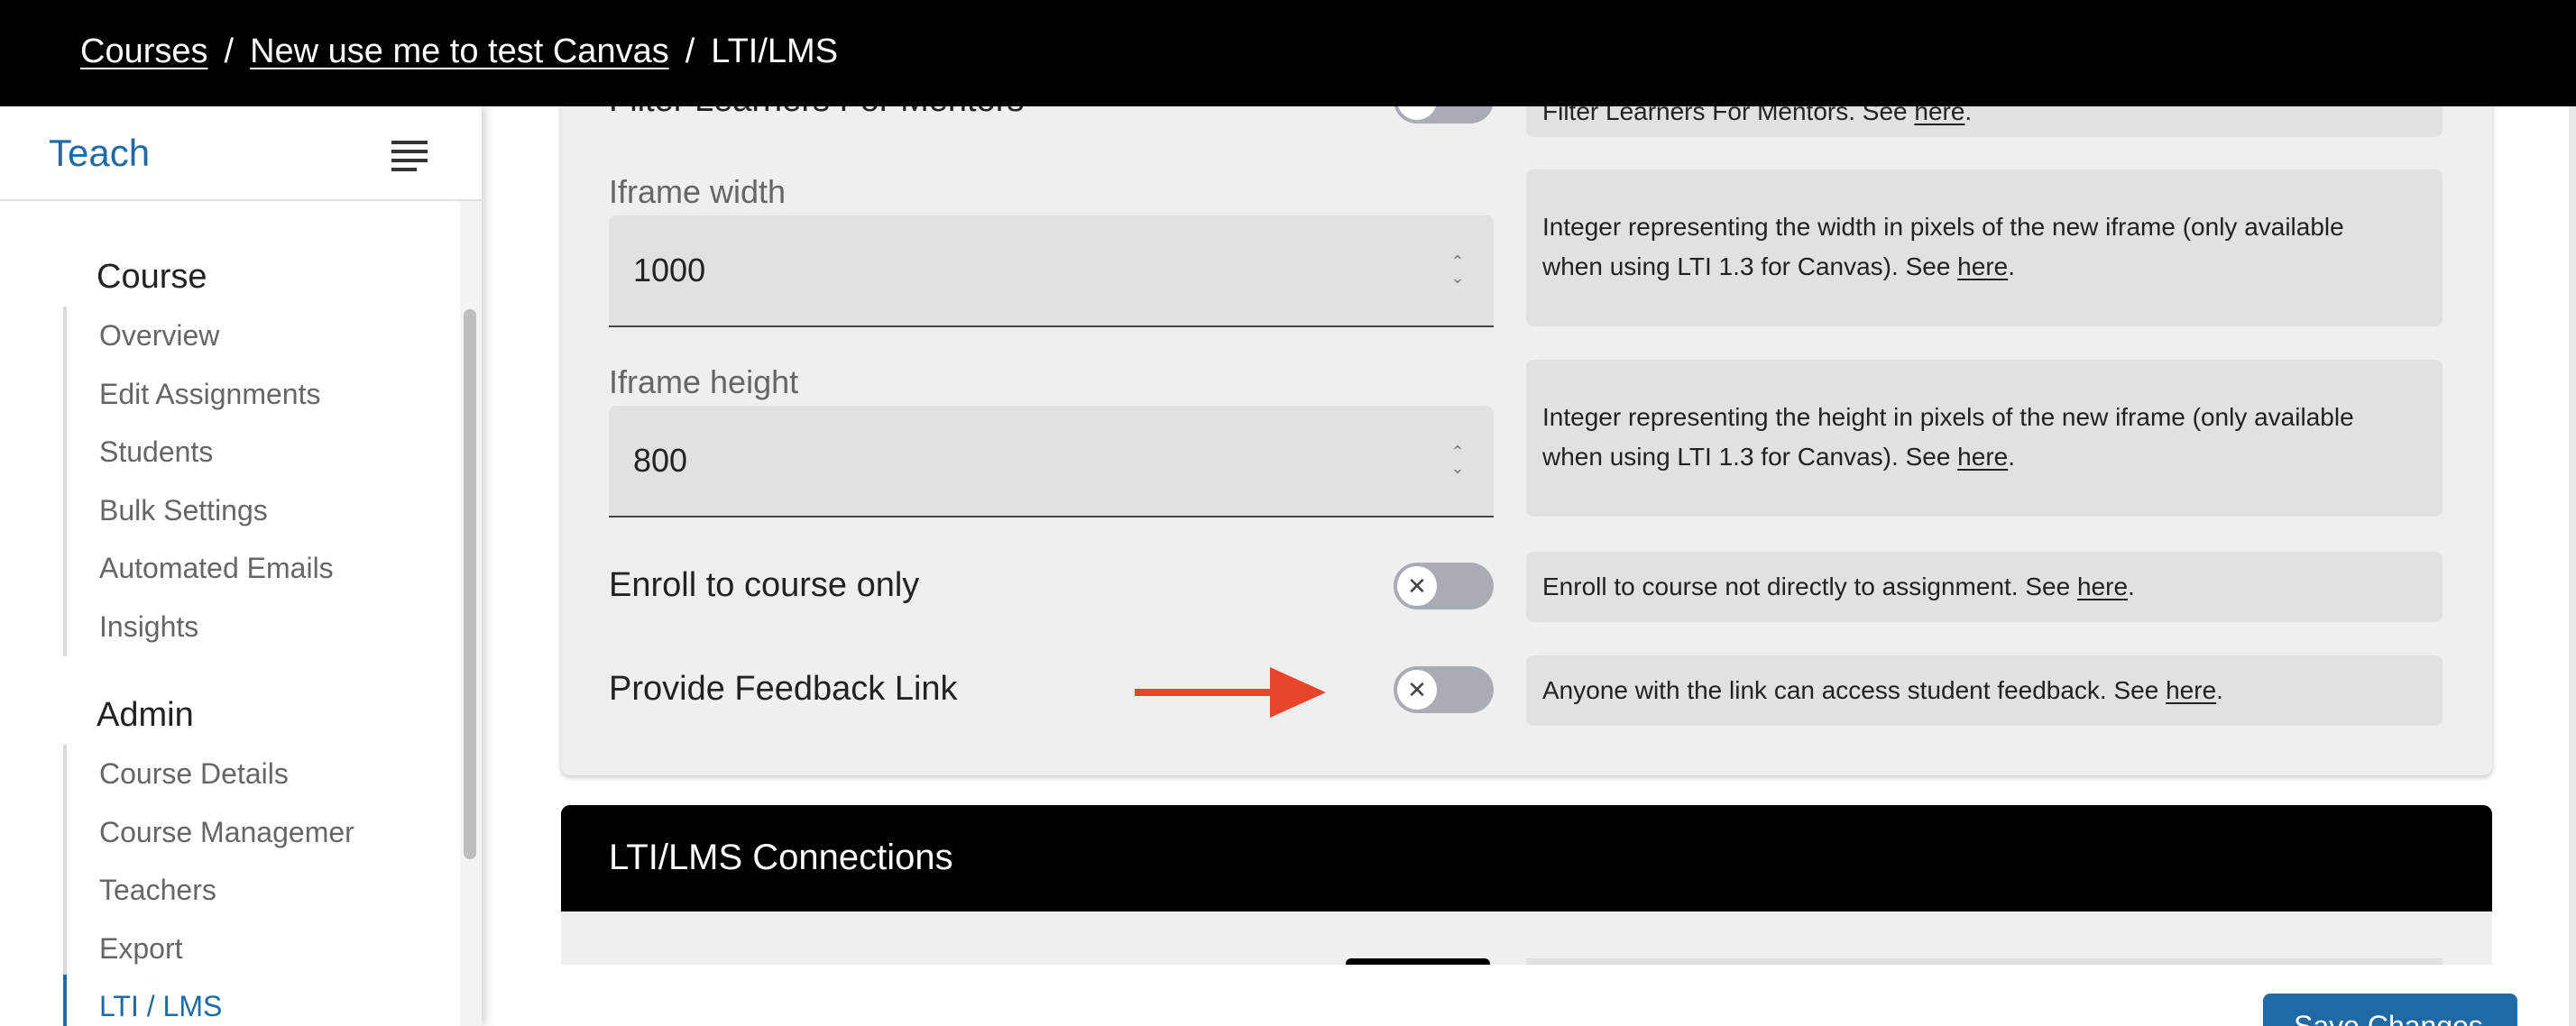 Image resolution: width=2576 pixels, height=1026 pixels. I want to click on sidebar-item-course-management: Course Managemer, so click(254, 832).